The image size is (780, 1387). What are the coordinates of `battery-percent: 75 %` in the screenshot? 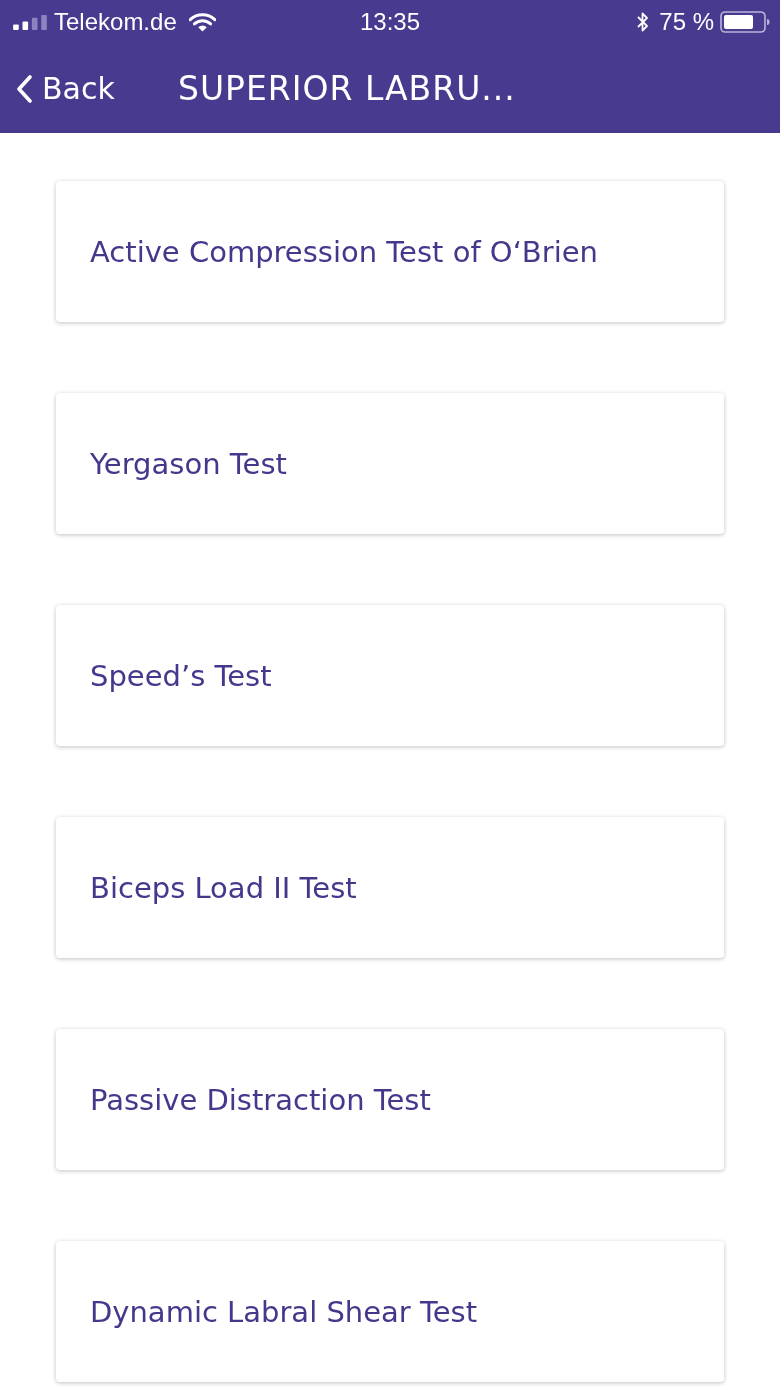 It's located at (686, 22).